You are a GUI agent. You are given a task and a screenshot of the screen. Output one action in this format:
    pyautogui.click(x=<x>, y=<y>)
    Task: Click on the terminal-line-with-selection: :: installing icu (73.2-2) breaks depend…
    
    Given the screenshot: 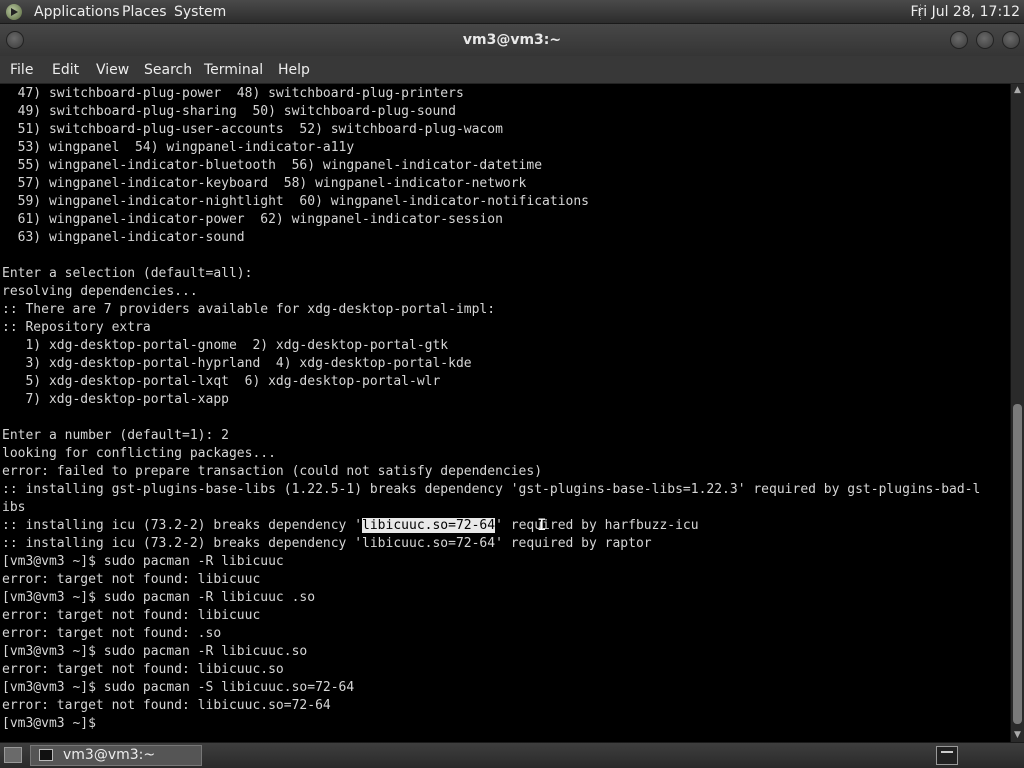 What is the action you would take?
    pyautogui.click(x=491, y=526)
    